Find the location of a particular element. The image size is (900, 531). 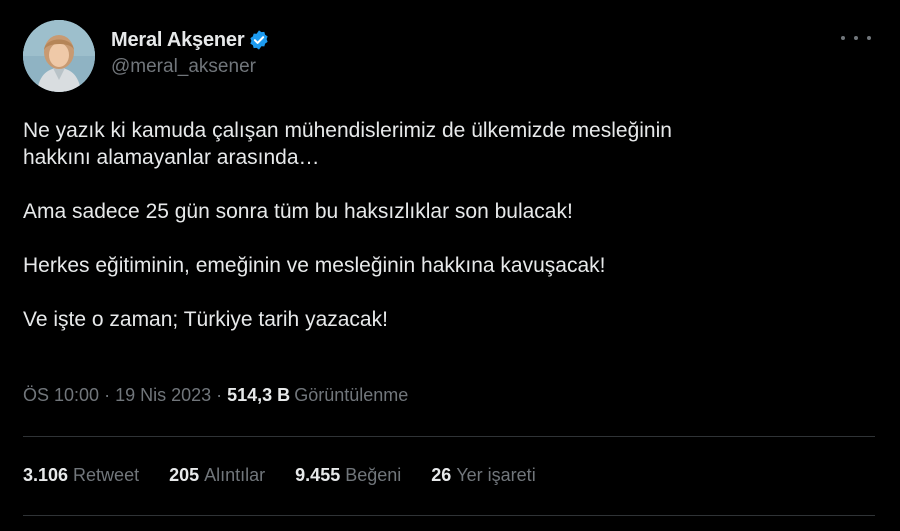

views-count: 514,3 B is located at coordinates (259, 394).